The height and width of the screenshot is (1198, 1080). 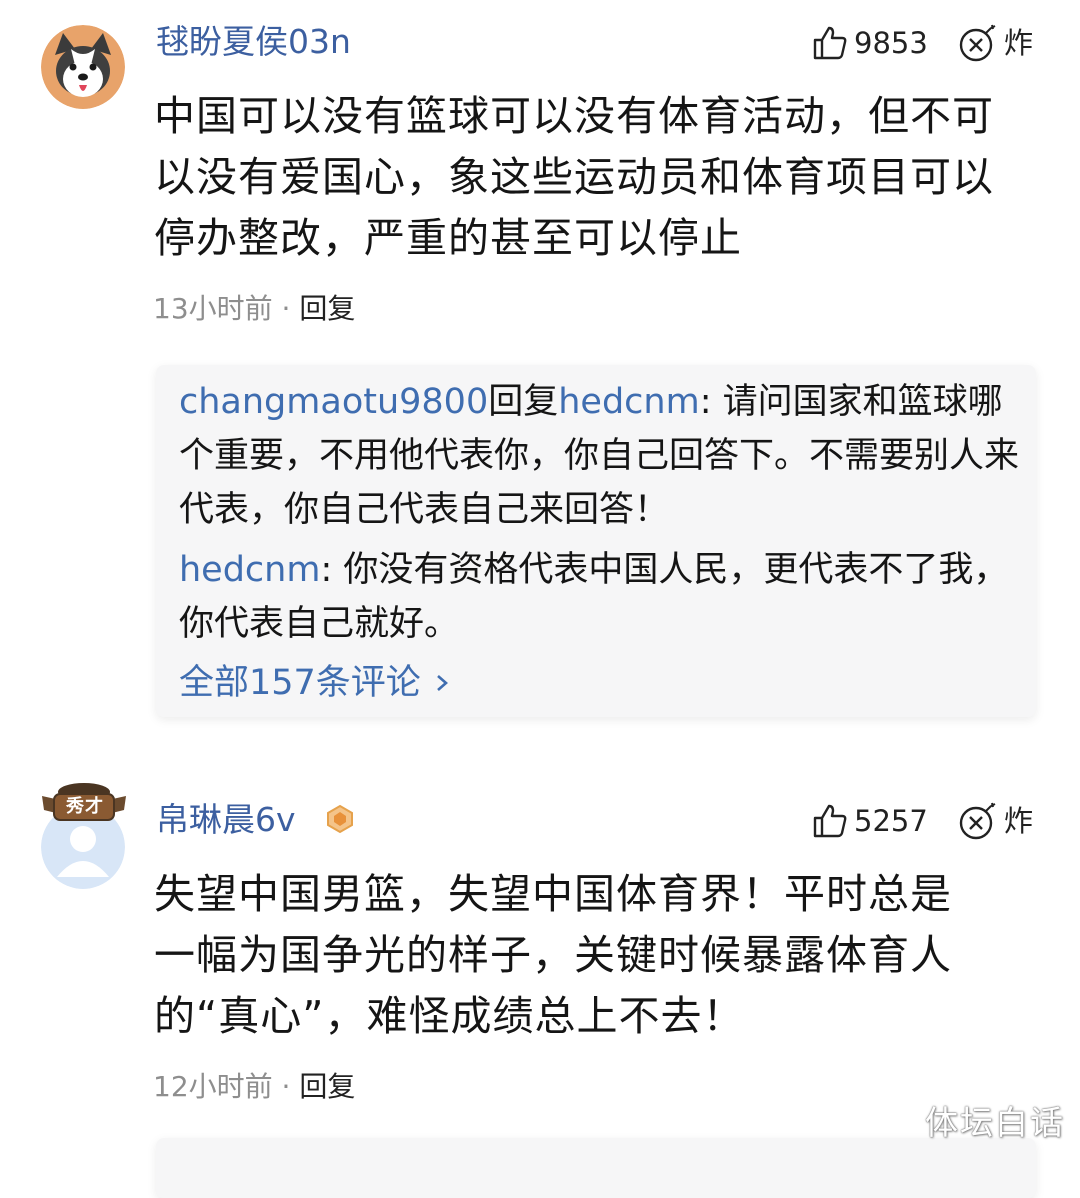 What do you see at coordinates (891, 821) in the screenshot?
I see `like-count: 5257` at bounding box center [891, 821].